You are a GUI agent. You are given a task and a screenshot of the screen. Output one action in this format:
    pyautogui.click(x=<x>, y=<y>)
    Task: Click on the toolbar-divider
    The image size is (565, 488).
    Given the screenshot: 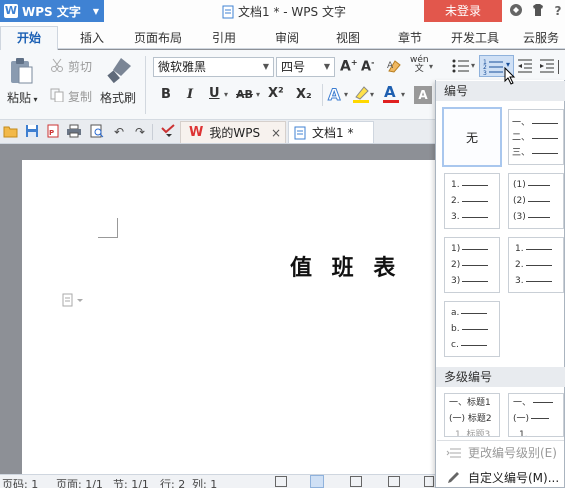 What is the action you would take?
    pyautogui.click(x=561, y=67)
    